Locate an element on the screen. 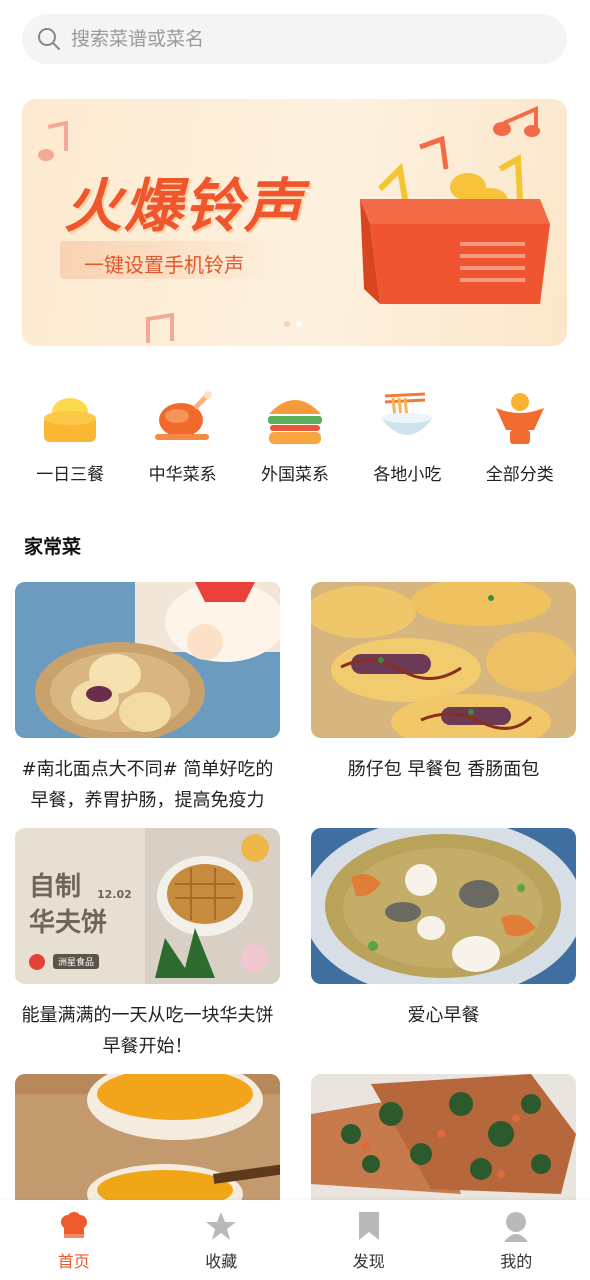 The image size is (590, 1280). burger-icon is located at coordinates (294, 422).